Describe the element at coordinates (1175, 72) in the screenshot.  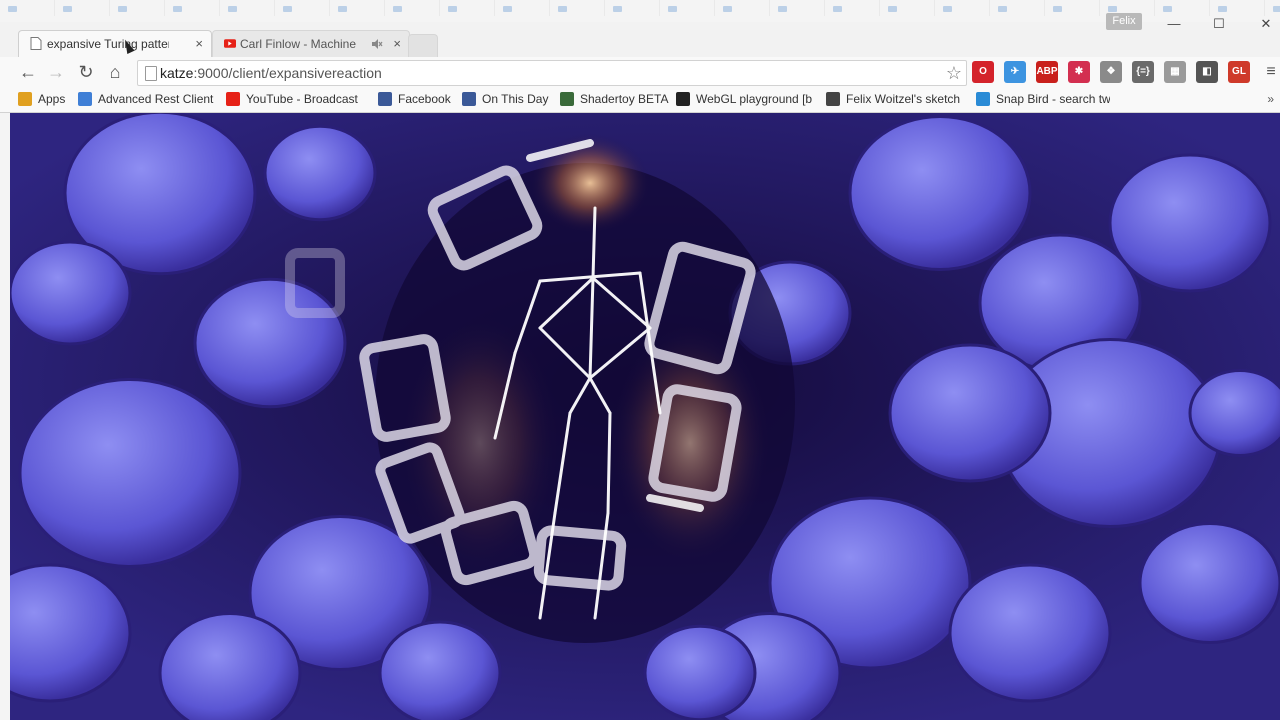
I see `grid-icon: ▦` at that location.